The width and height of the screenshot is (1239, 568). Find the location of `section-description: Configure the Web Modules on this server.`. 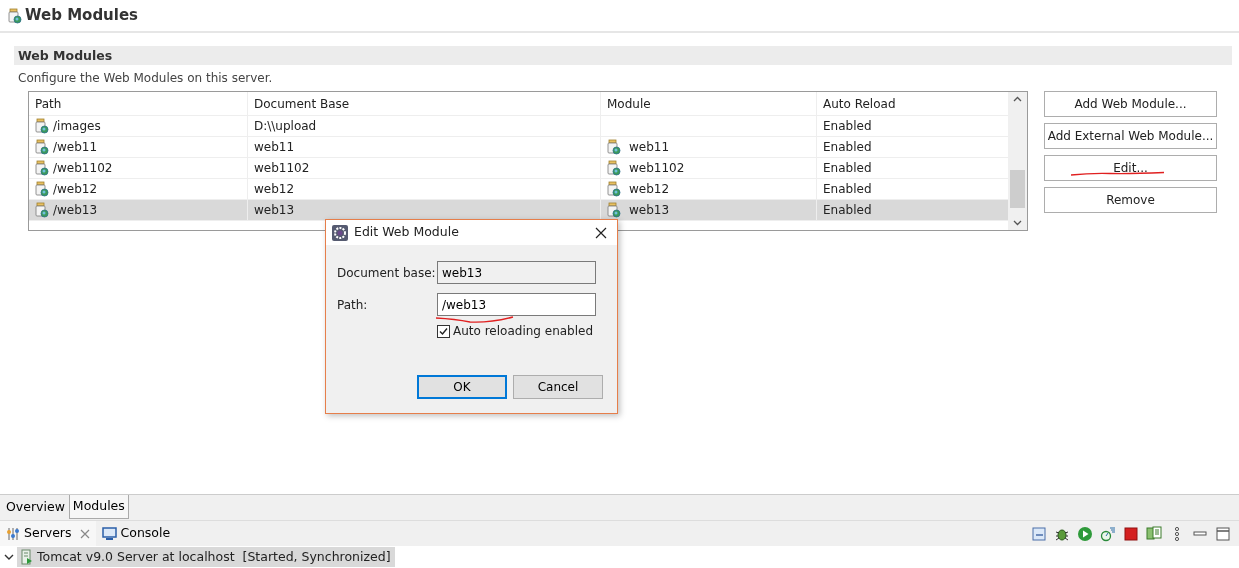

section-description: Configure the Web Modules on this server. is located at coordinates (145, 78).